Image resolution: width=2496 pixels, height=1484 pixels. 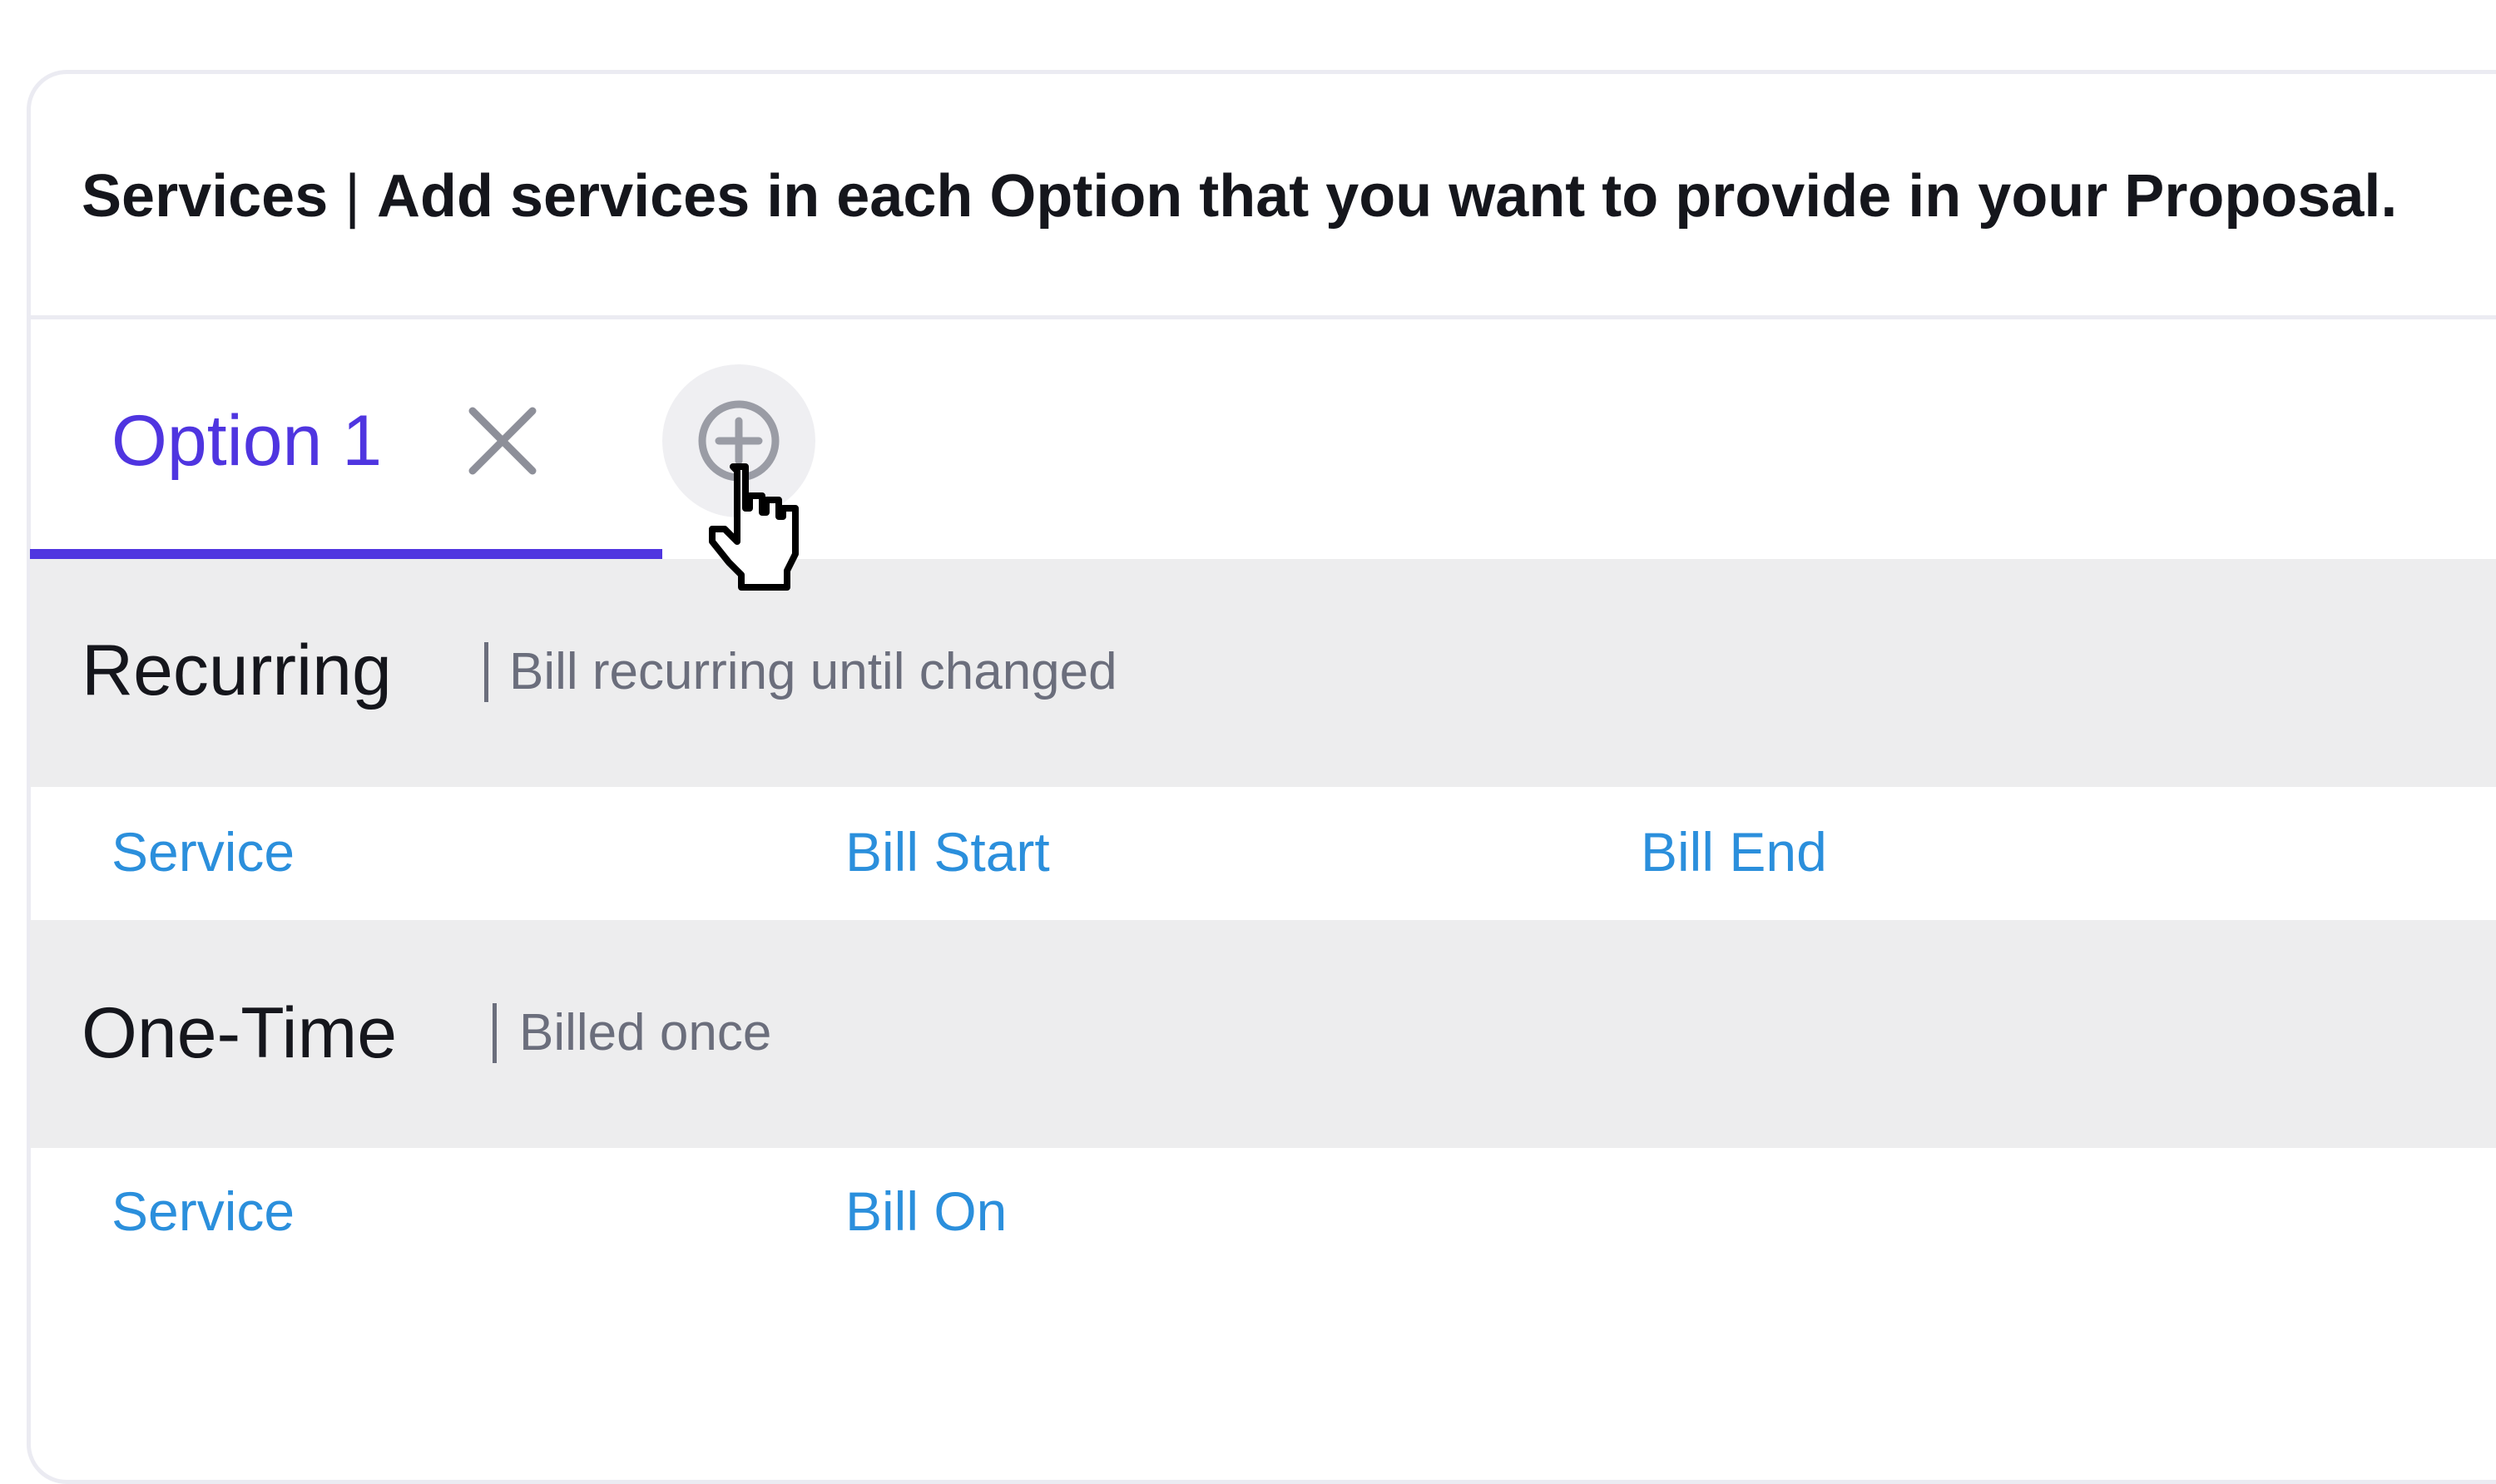 What do you see at coordinates (247, 441) in the screenshot?
I see `tab-option-1-label: Option 1` at bounding box center [247, 441].